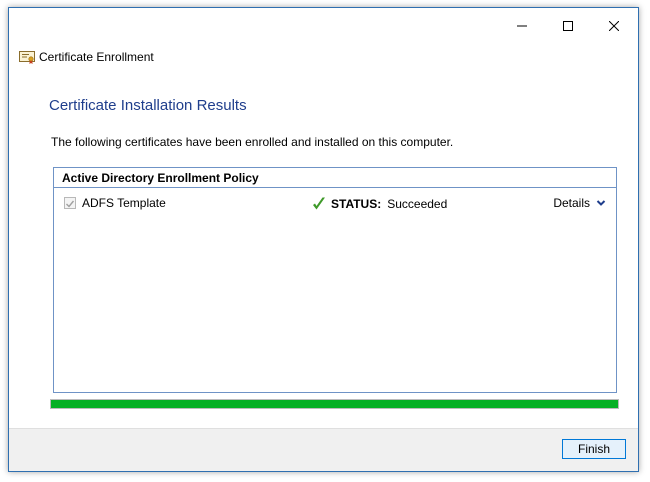  Describe the element at coordinates (323, 449) in the screenshot. I see `footer: Finish` at that location.